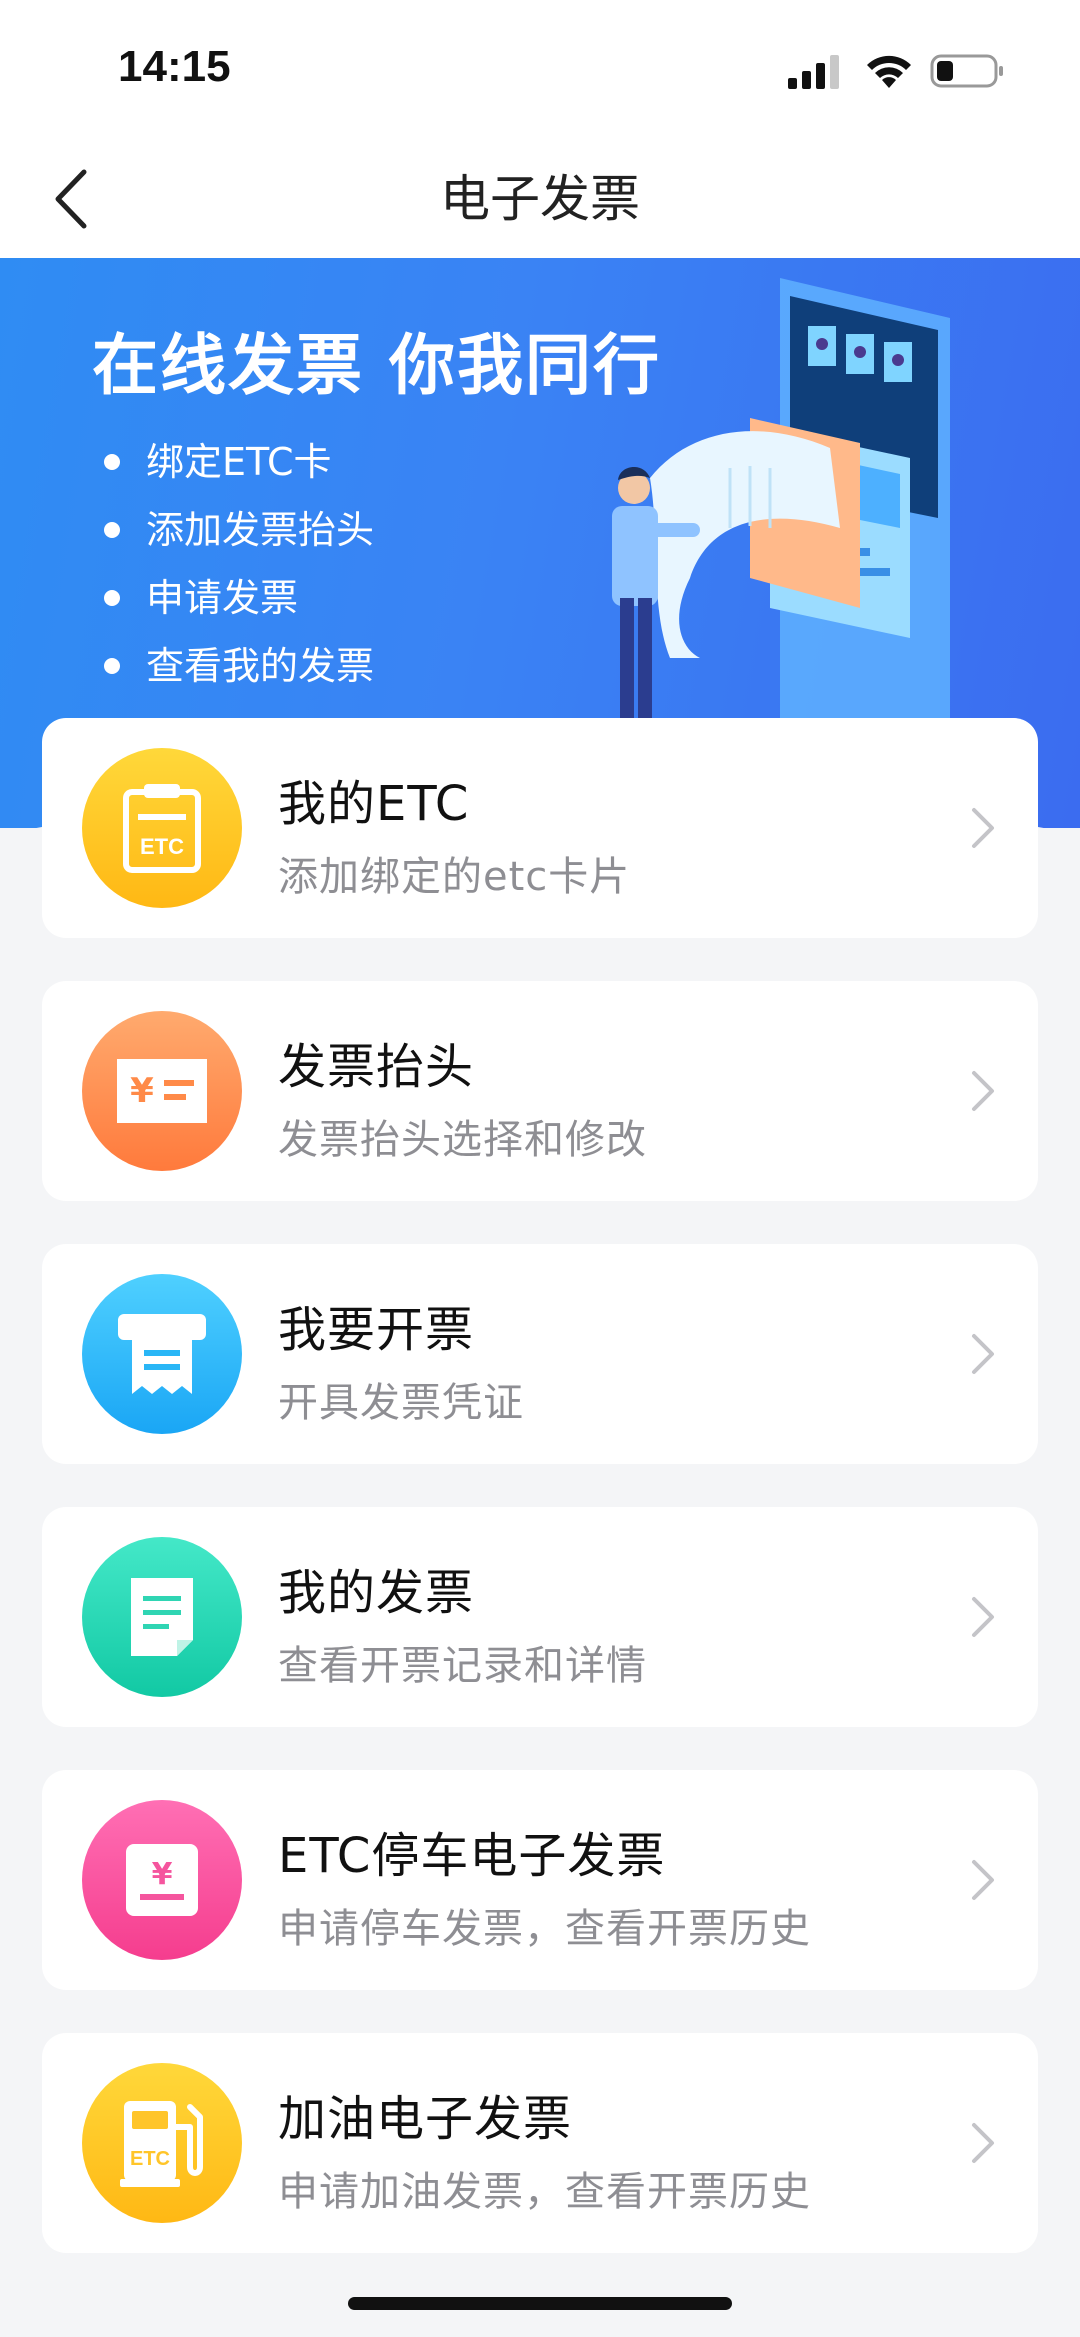 Image resolution: width=1080 pixels, height=2337 pixels. What do you see at coordinates (376, 365) in the screenshot?
I see `banner-headline: 在线发票 你我同行` at bounding box center [376, 365].